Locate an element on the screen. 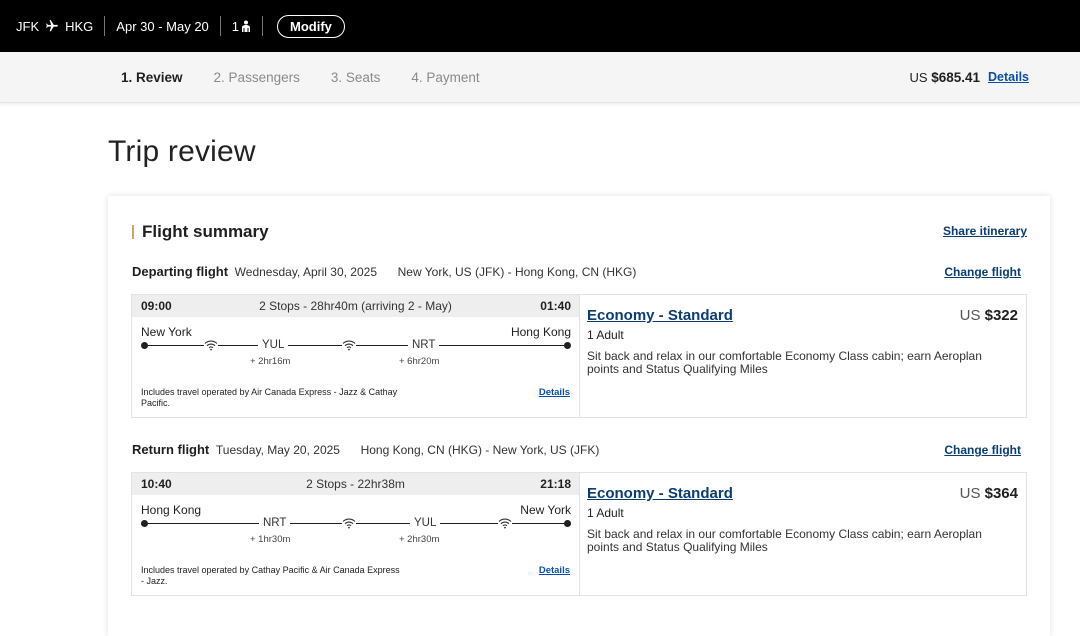 This screenshot has width=1080, height=636. stops-summary: 2 Stops - 22hr38m is located at coordinates (355, 484).